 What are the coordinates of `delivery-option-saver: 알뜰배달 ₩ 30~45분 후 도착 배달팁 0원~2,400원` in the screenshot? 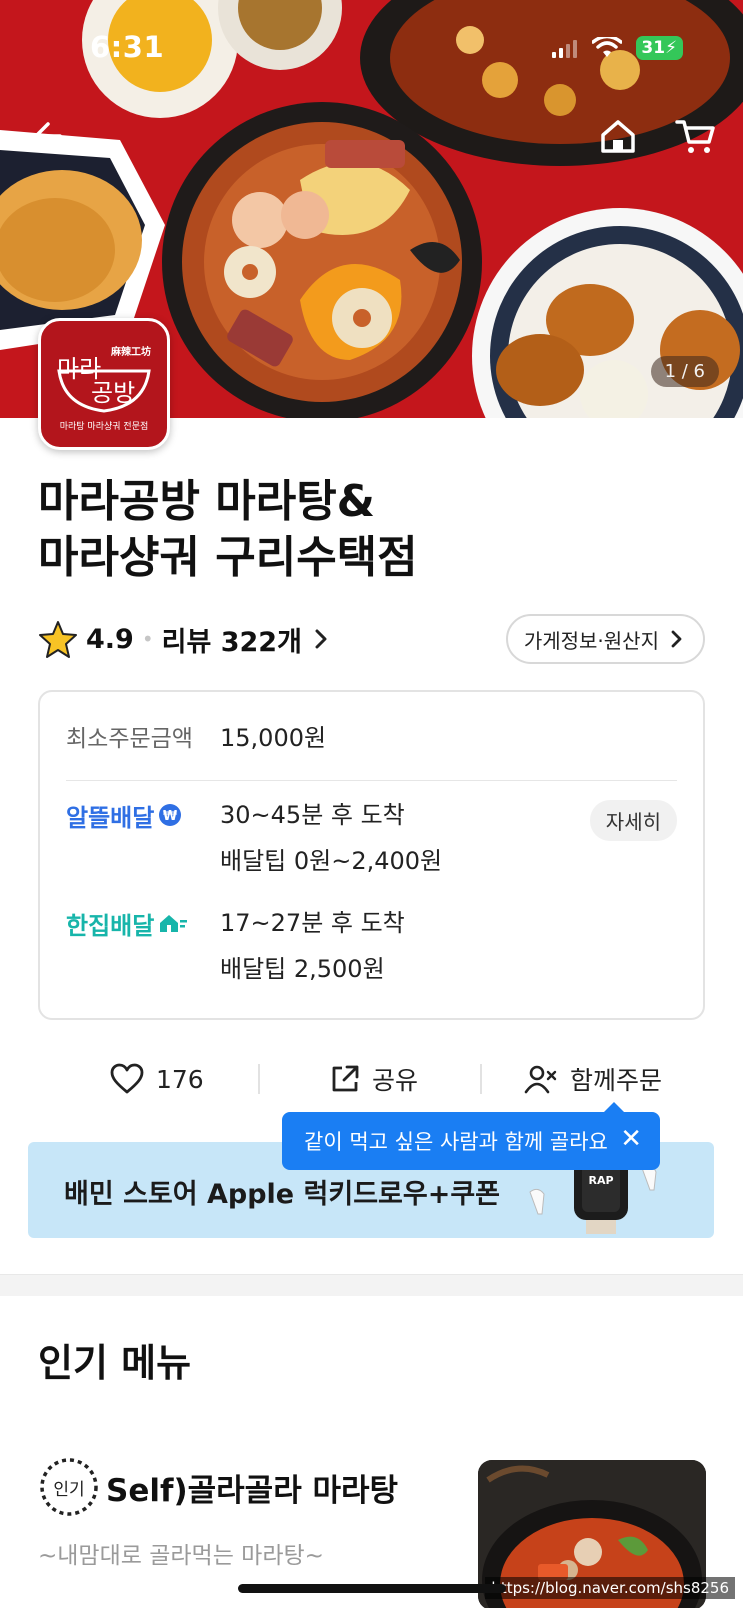 It's located at (254, 844).